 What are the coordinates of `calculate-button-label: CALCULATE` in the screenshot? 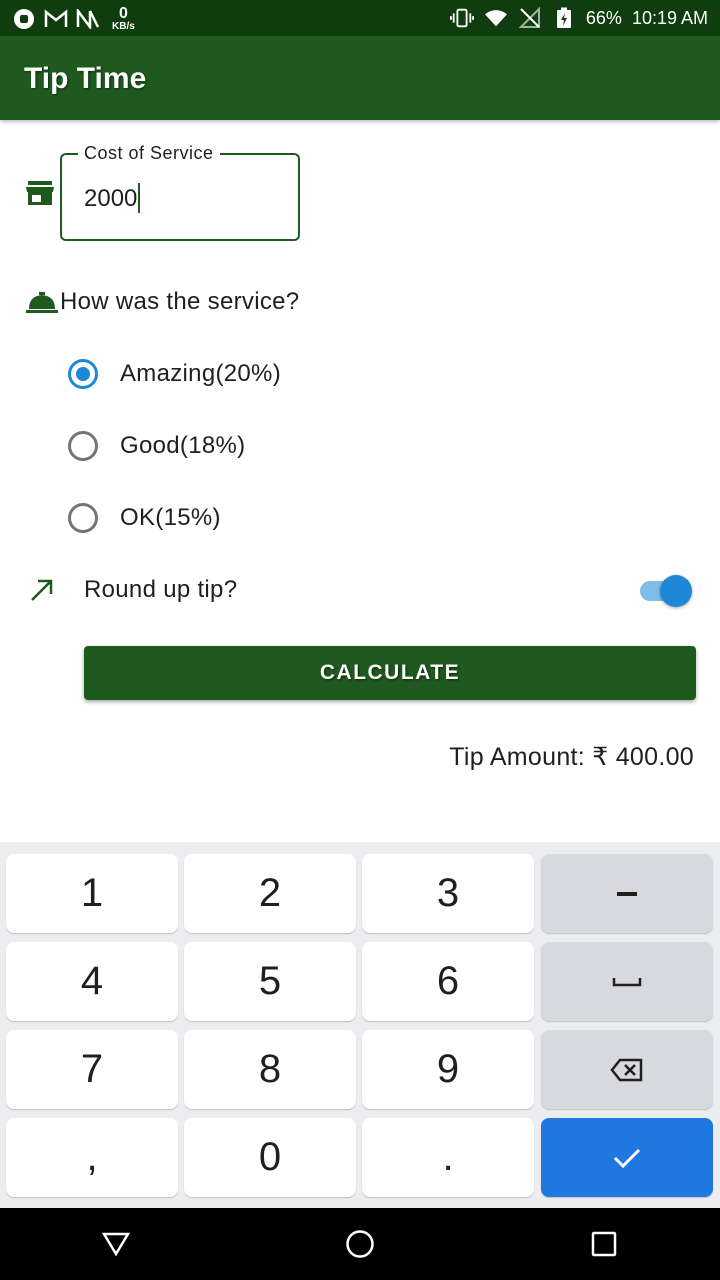 It's located at (390, 672).